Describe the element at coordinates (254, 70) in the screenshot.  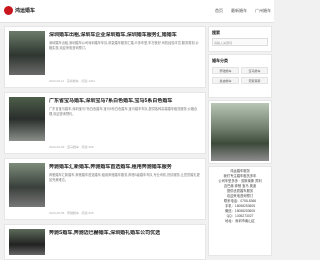
I see `category-tag: 宝马婚车` at that location.